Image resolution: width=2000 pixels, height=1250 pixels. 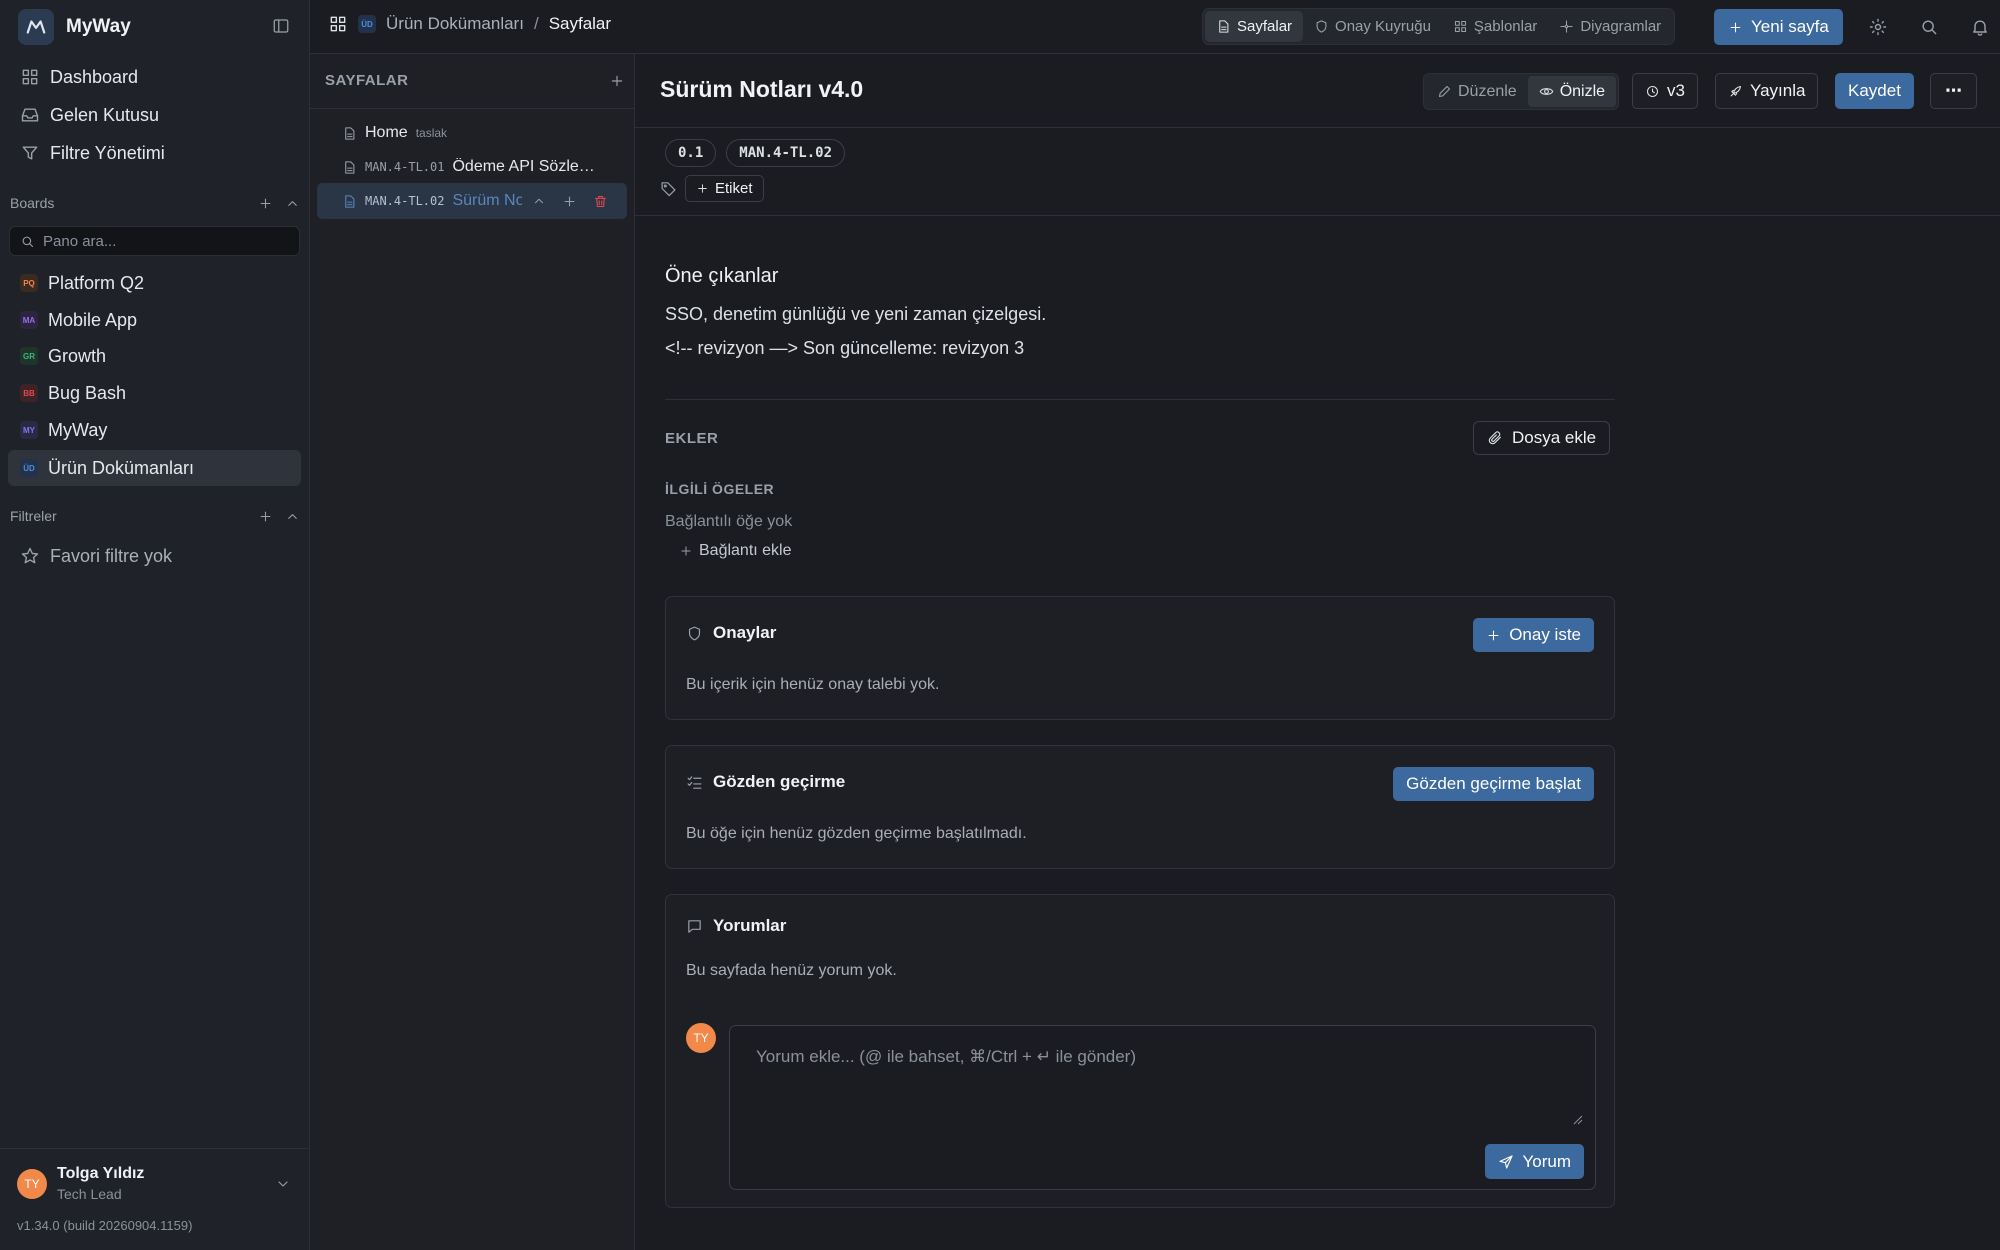 I want to click on board-label: Ürün Dokümanları, so click(x=121, y=467).